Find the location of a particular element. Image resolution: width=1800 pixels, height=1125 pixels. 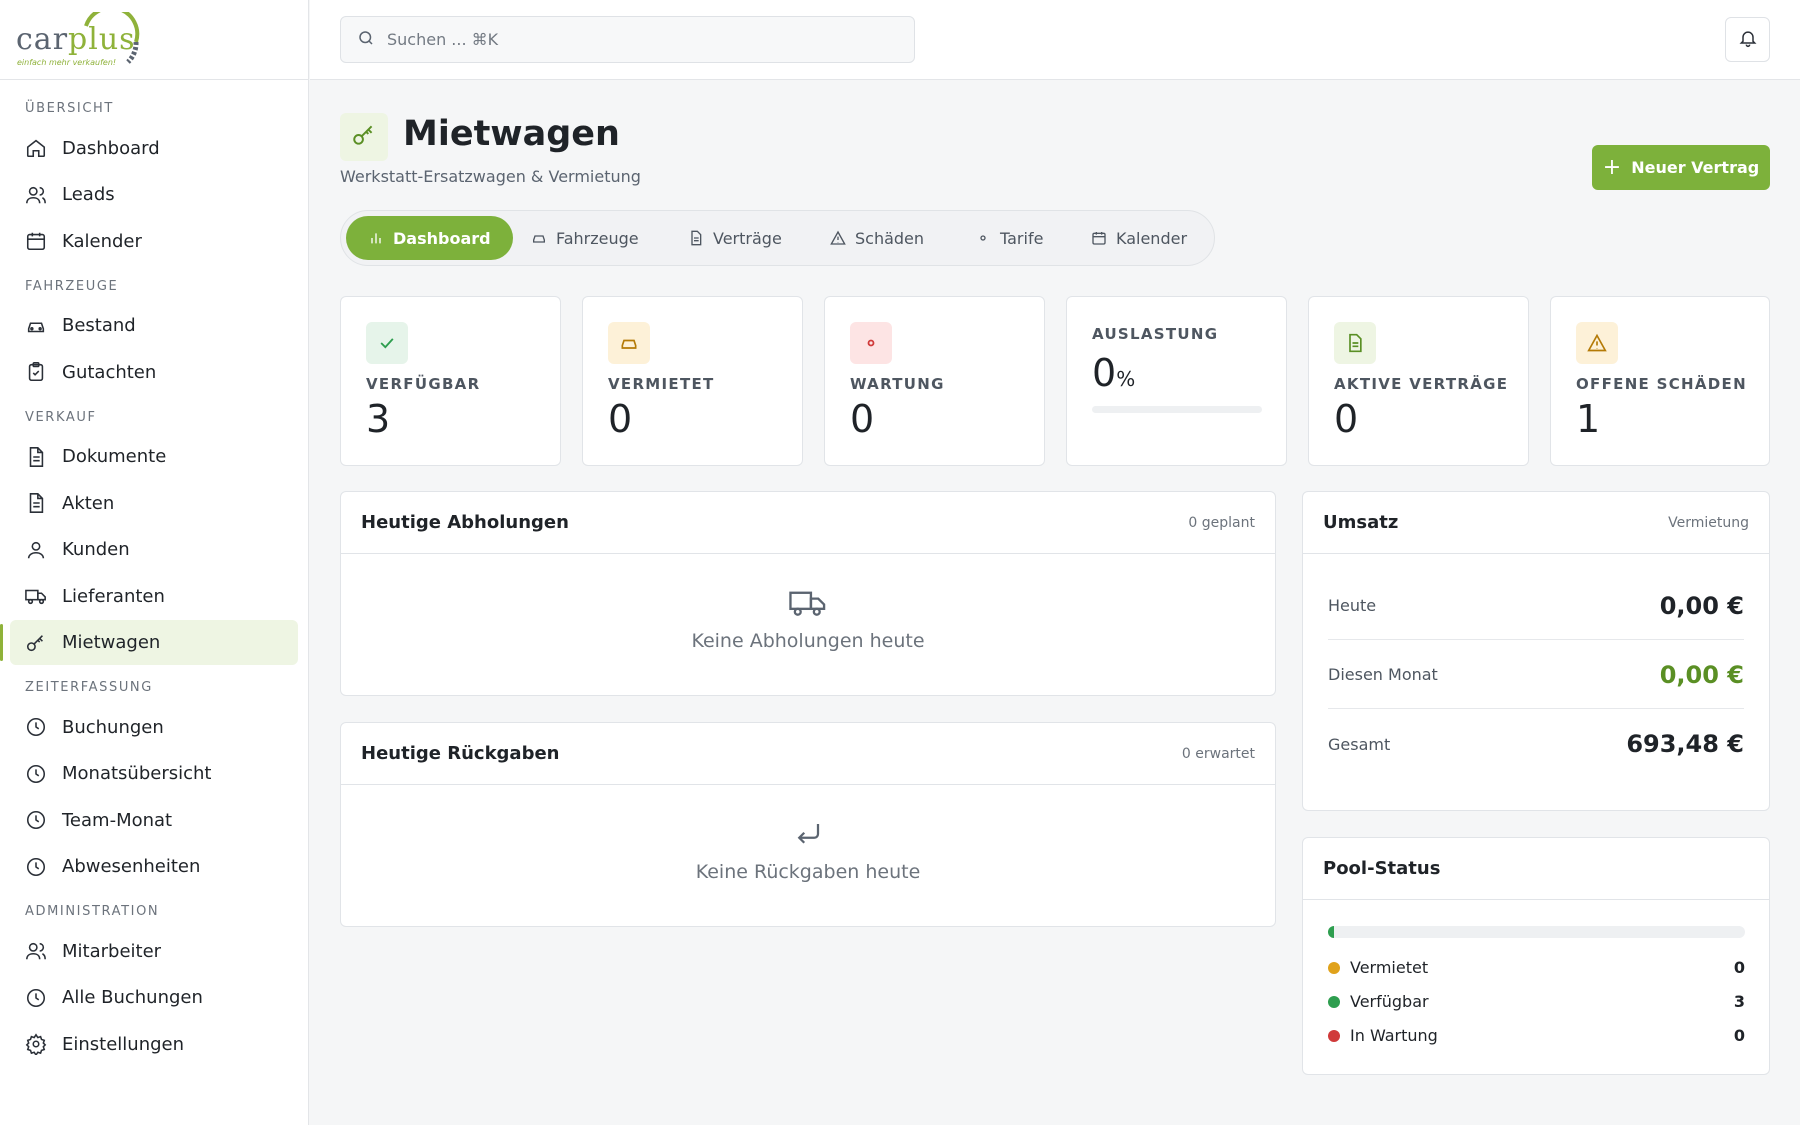

sidebar-item-mietwagen: Mietwagen is located at coordinates (149, 642).